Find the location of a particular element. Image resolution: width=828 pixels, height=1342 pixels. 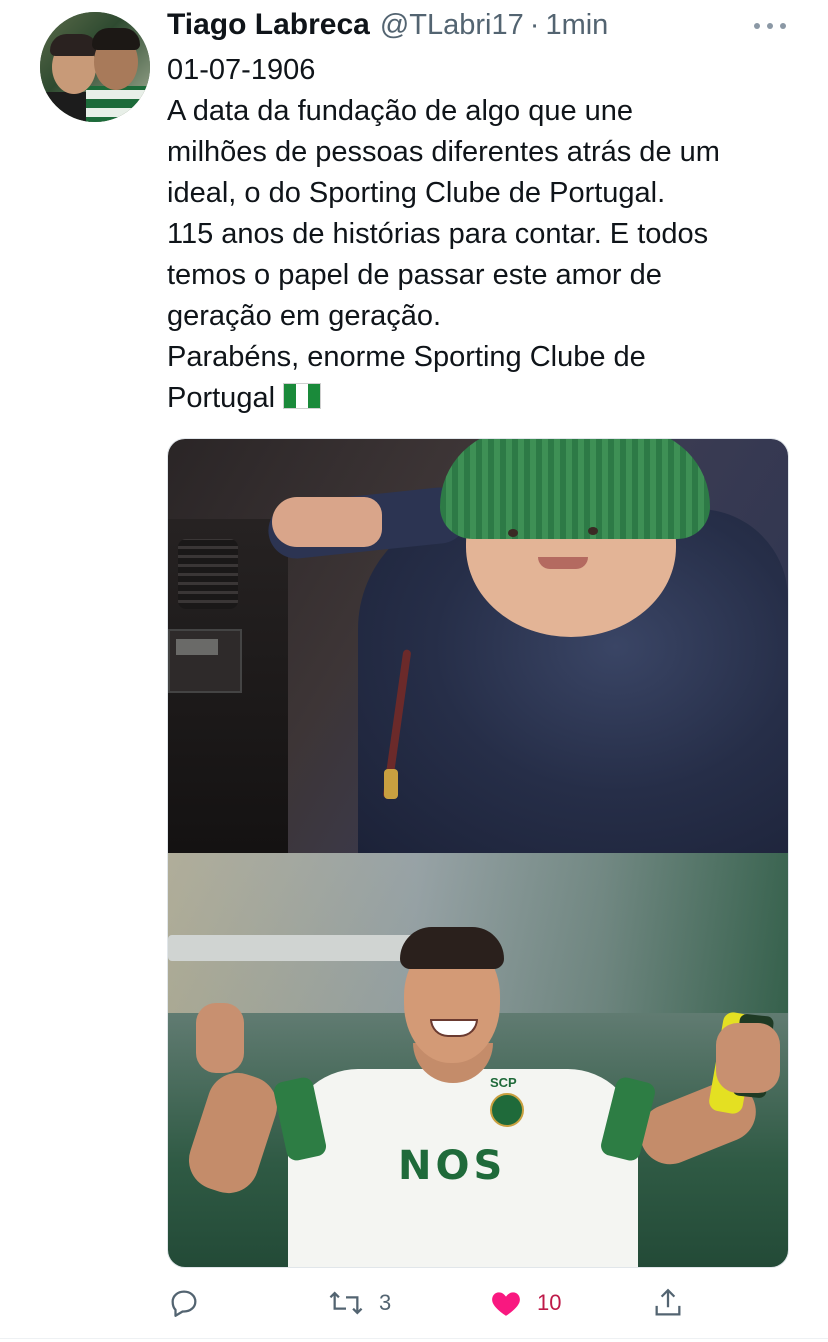

author-name: Tiago Labreca is located at coordinates (268, 25).